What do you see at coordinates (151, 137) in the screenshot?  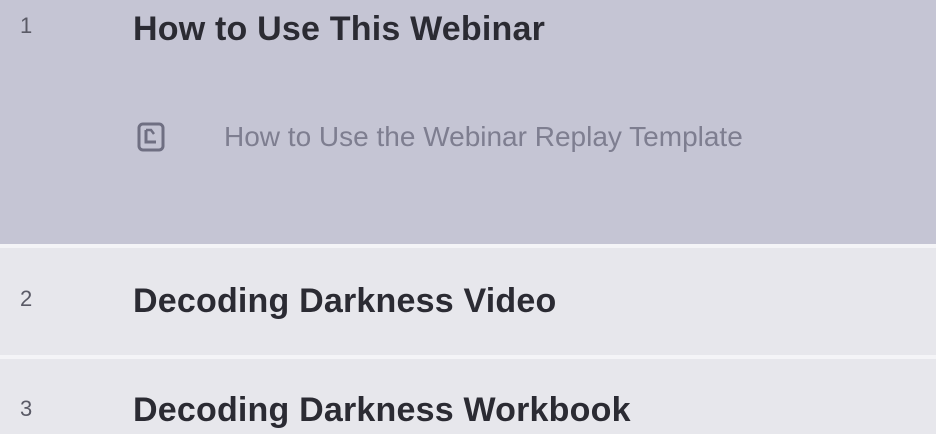 I see `document-icon` at bounding box center [151, 137].